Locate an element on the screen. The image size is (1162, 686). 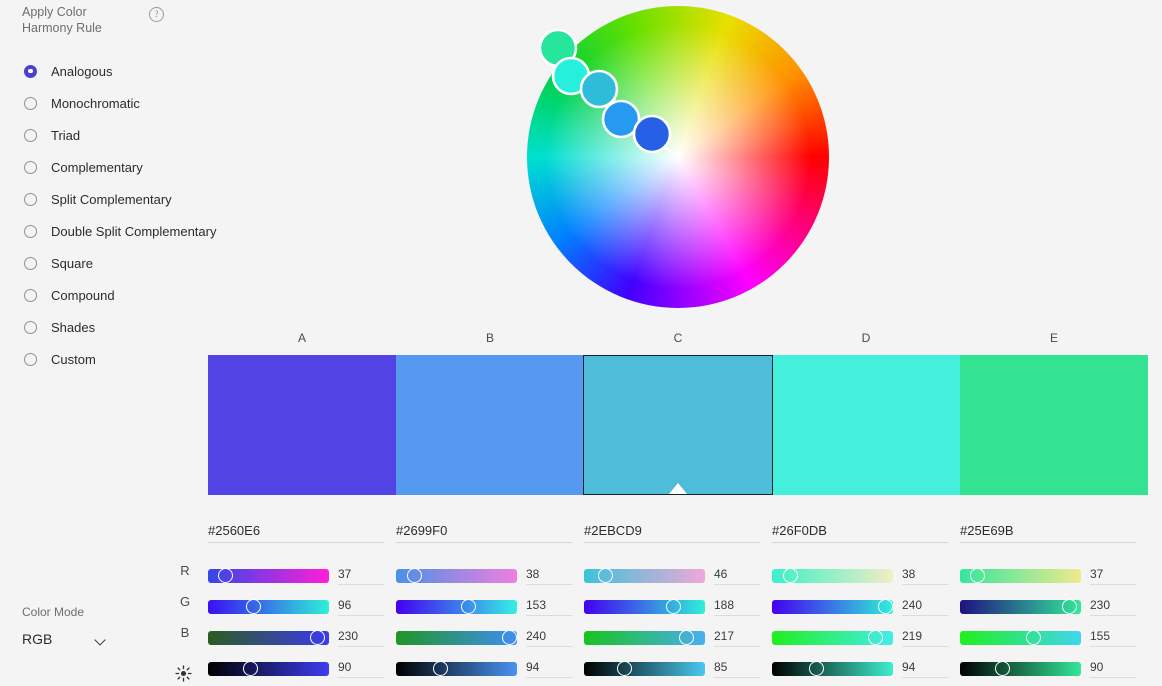
slider-knob-a-b is located at coordinates (317, 637).